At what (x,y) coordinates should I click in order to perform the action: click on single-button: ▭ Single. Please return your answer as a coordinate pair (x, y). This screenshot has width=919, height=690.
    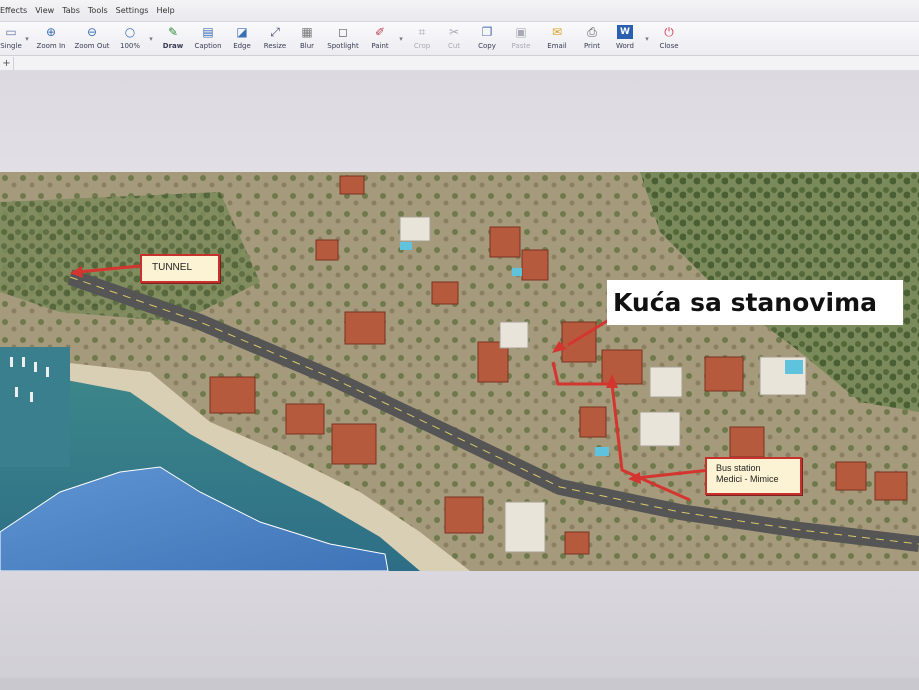
    Looking at the image, I should click on (11, 39).